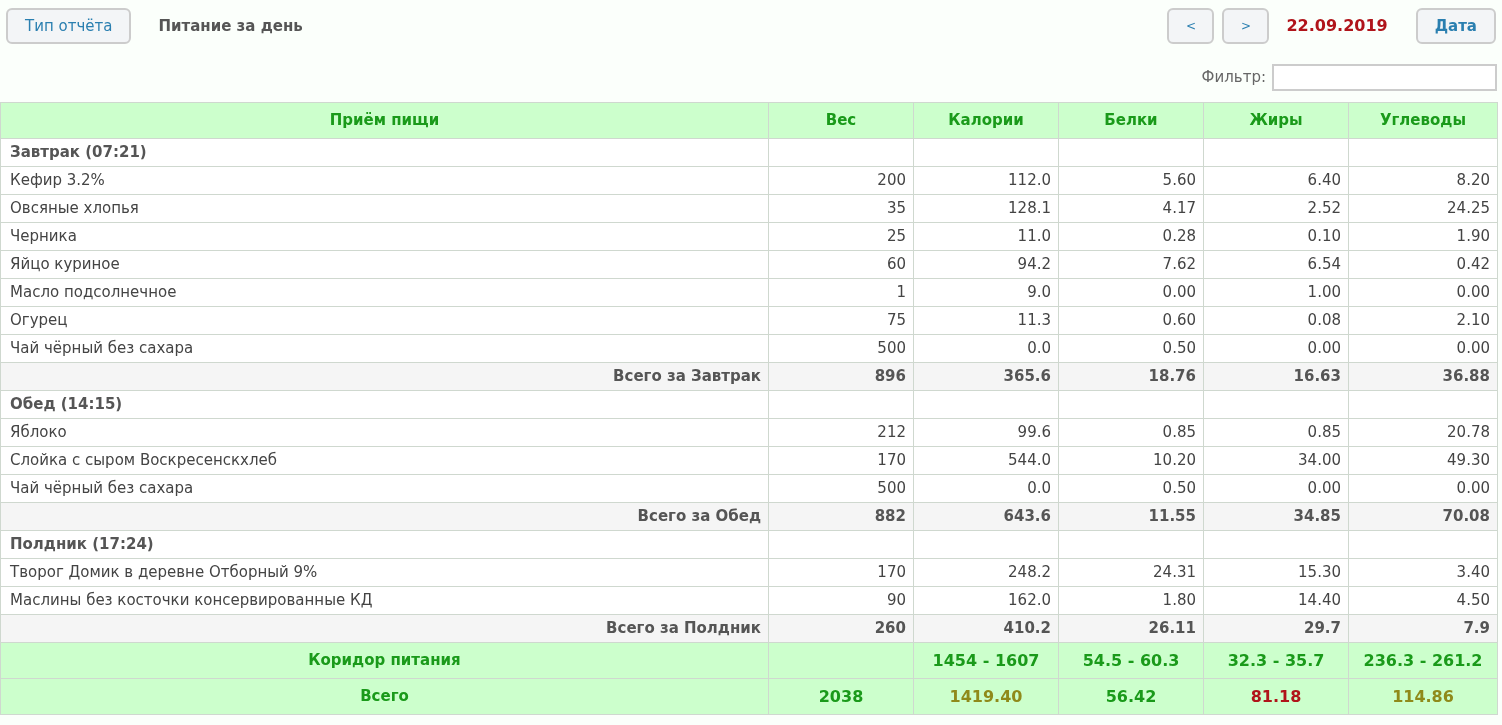  I want to click on table-cell: 94.2, so click(986, 264).